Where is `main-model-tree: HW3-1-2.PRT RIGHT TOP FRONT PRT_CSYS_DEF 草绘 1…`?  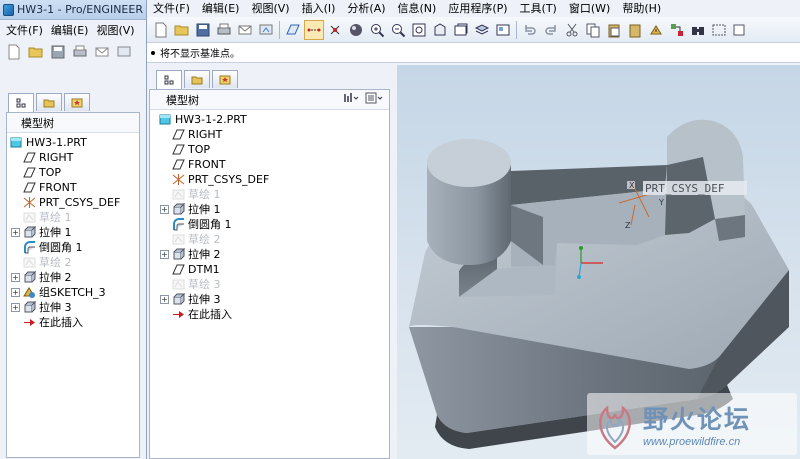
main-model-tree: HW3-1-2.PRT RIGHT TOP FRONT PRT_CSYS_DEF 草绘 1… is located at coordinates (269, 216).